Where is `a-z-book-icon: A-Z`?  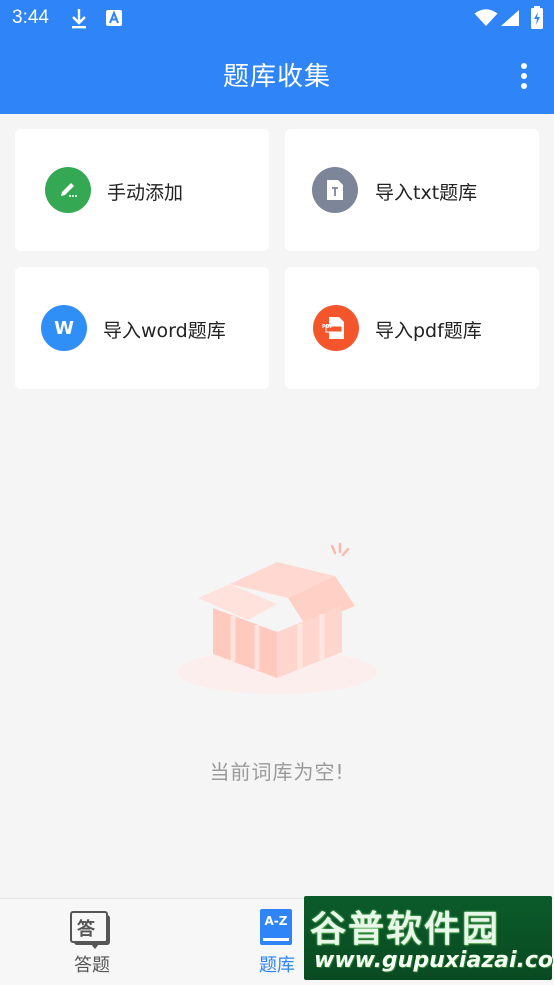
a-z-book-icon: A-Z is located at coordinates (276, 927).